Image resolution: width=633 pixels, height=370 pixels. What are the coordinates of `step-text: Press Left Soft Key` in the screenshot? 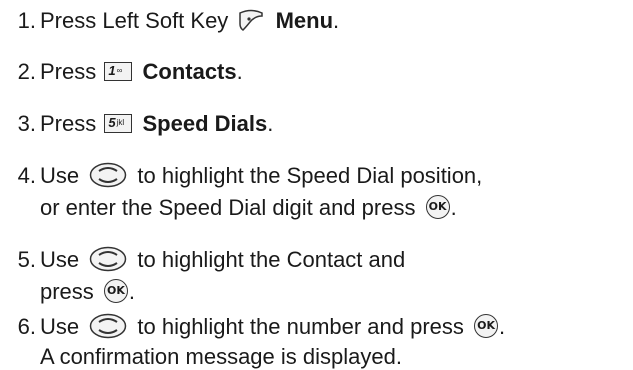 It's located at (134, 20).